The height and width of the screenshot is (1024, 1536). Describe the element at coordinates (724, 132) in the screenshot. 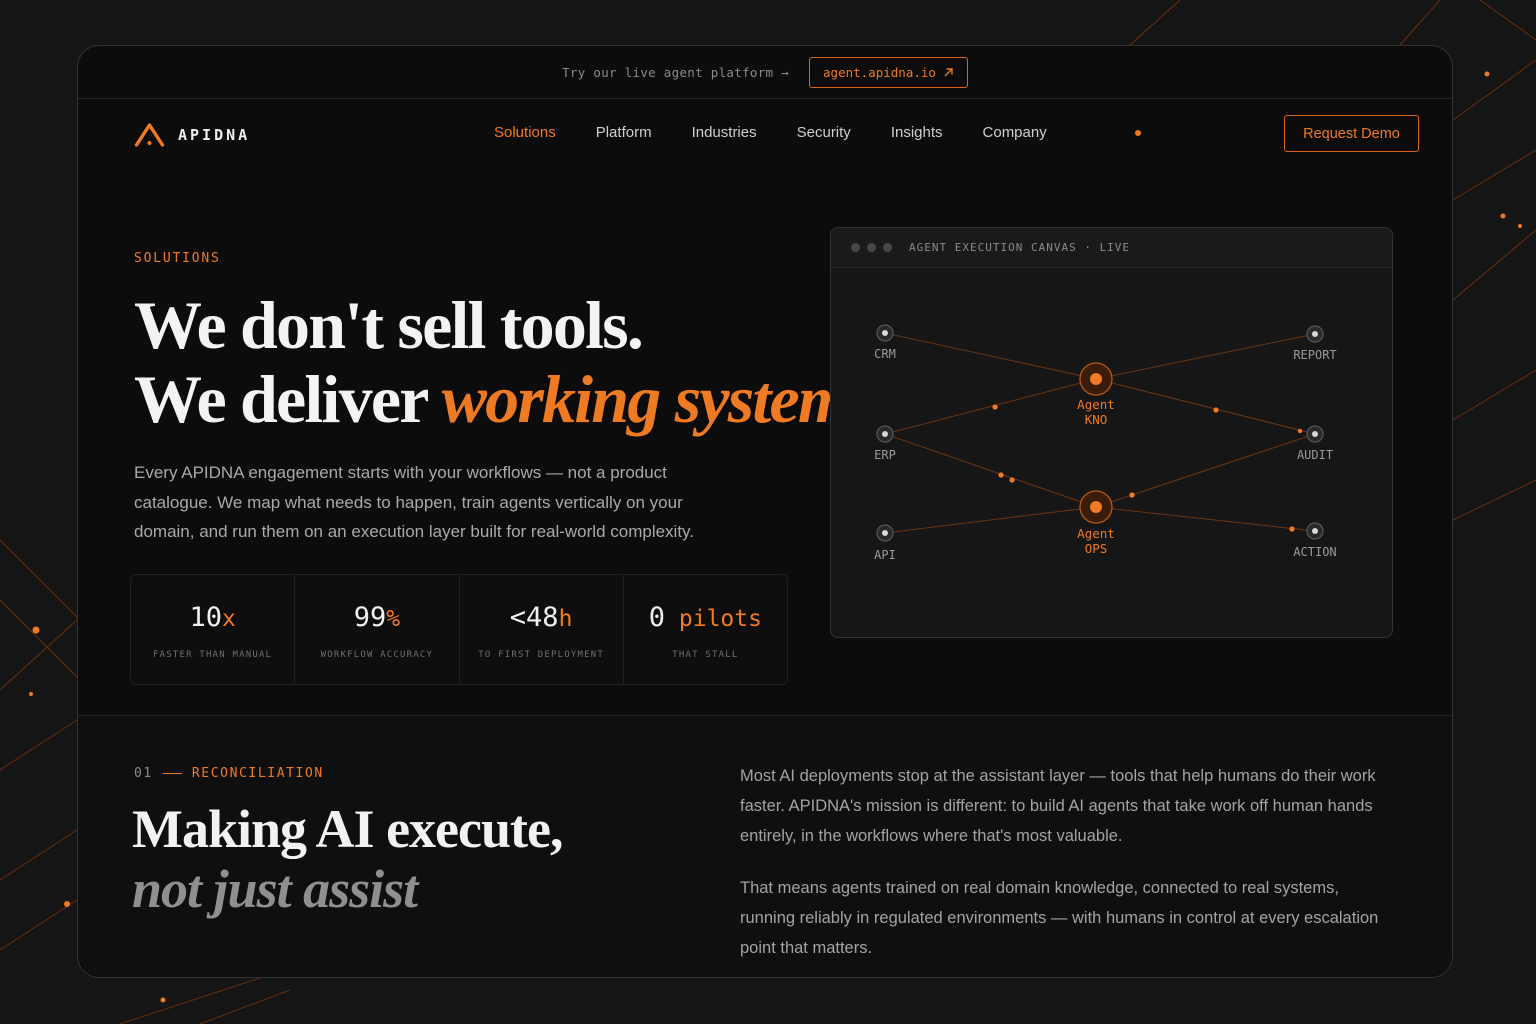

I see `nav-link-industries: Industries` at that location.